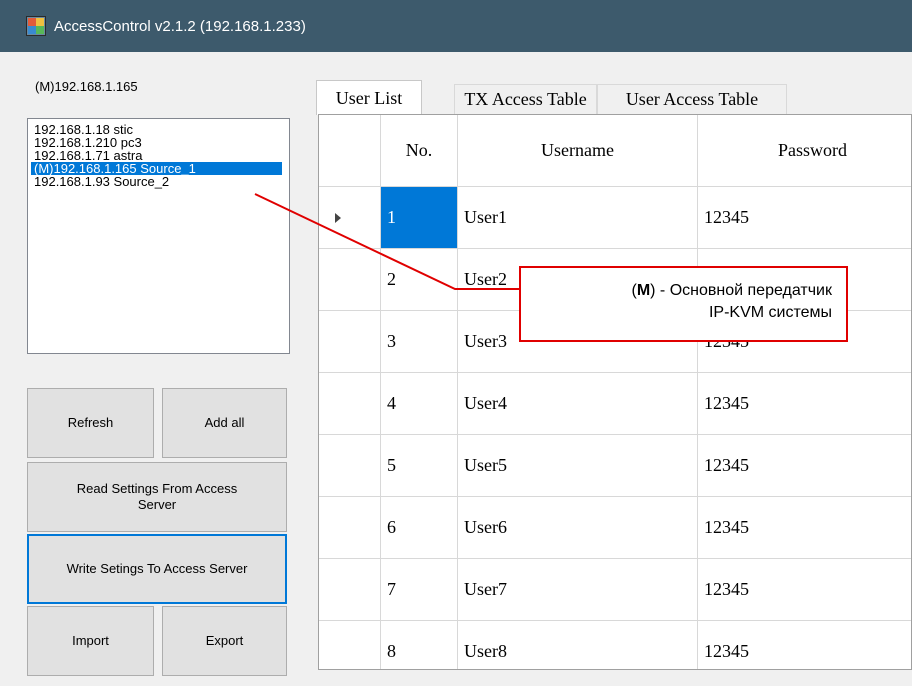 This screenshot has height=686, width=912. I want to click on row-header-corner, so click(350, 151).